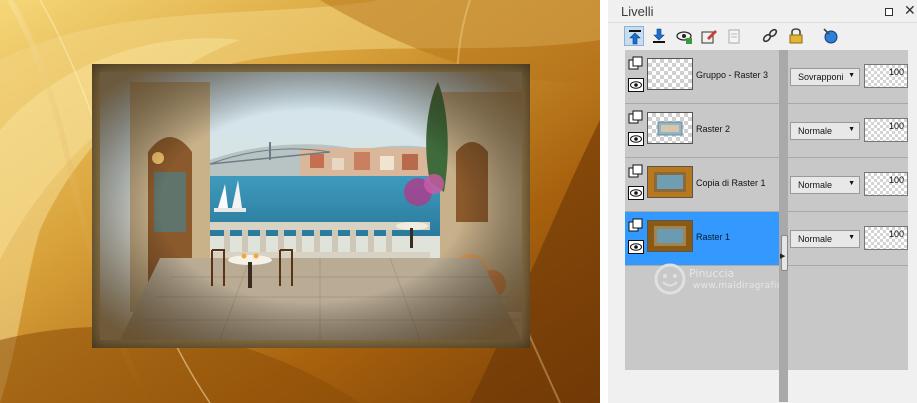 The height and width of the screenshot is (403, 917). What do you see at coordinates (830, 36) in the screenshot?
I see `properties-icon` at bounding box center [830, 36].